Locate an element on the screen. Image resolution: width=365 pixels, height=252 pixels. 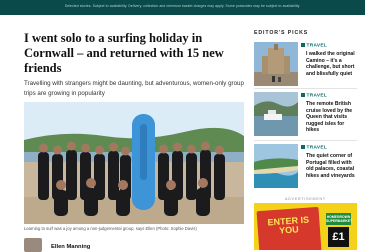
ad-poster: ENTER IS YOU is located at coordinates (289, 228).